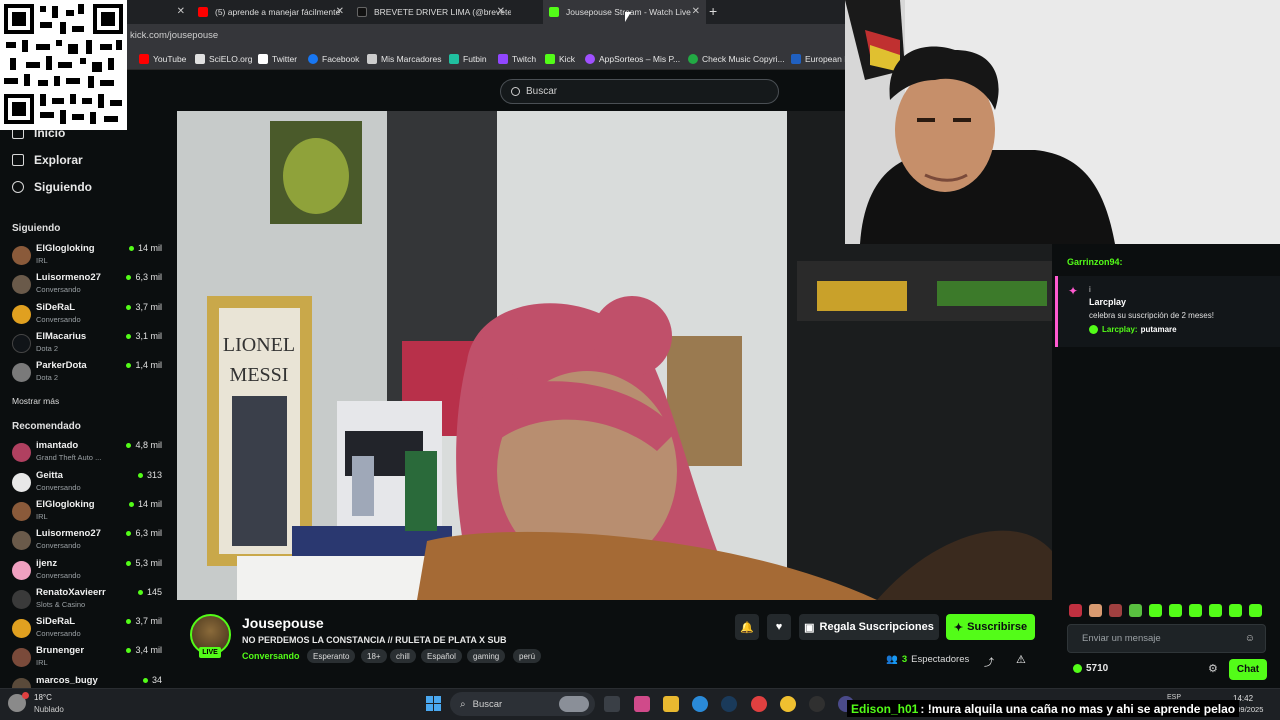  Describe the element at coordinates (1107, 302) in the screenshot. I see `sub-event-user: Larcplay` at that location.